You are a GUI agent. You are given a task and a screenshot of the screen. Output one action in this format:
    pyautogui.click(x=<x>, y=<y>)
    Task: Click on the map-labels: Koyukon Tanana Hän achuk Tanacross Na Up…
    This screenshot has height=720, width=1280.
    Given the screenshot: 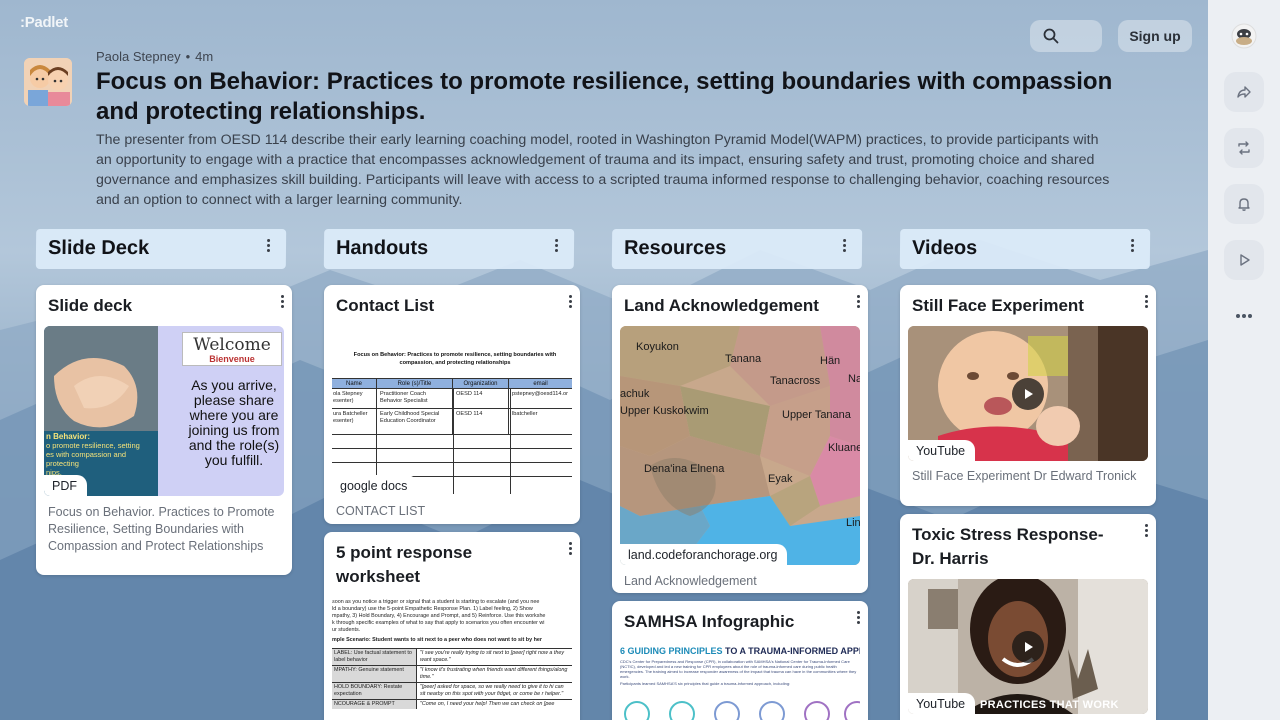 What is the action you would take?
    pyautogui.click(x=740, y=435)
    